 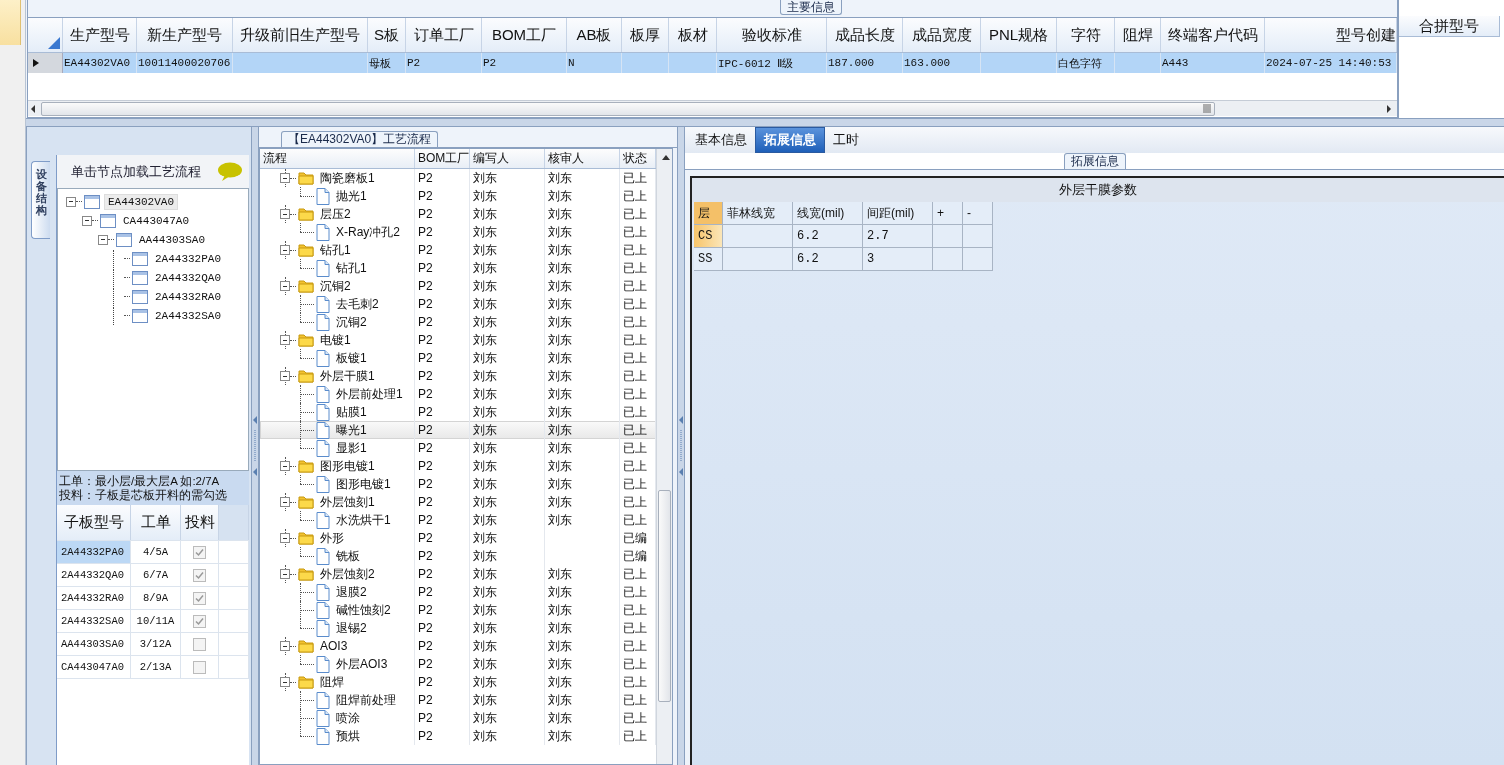 I want to click on column-header: 合拼型号, so click(x=1449, y=26).